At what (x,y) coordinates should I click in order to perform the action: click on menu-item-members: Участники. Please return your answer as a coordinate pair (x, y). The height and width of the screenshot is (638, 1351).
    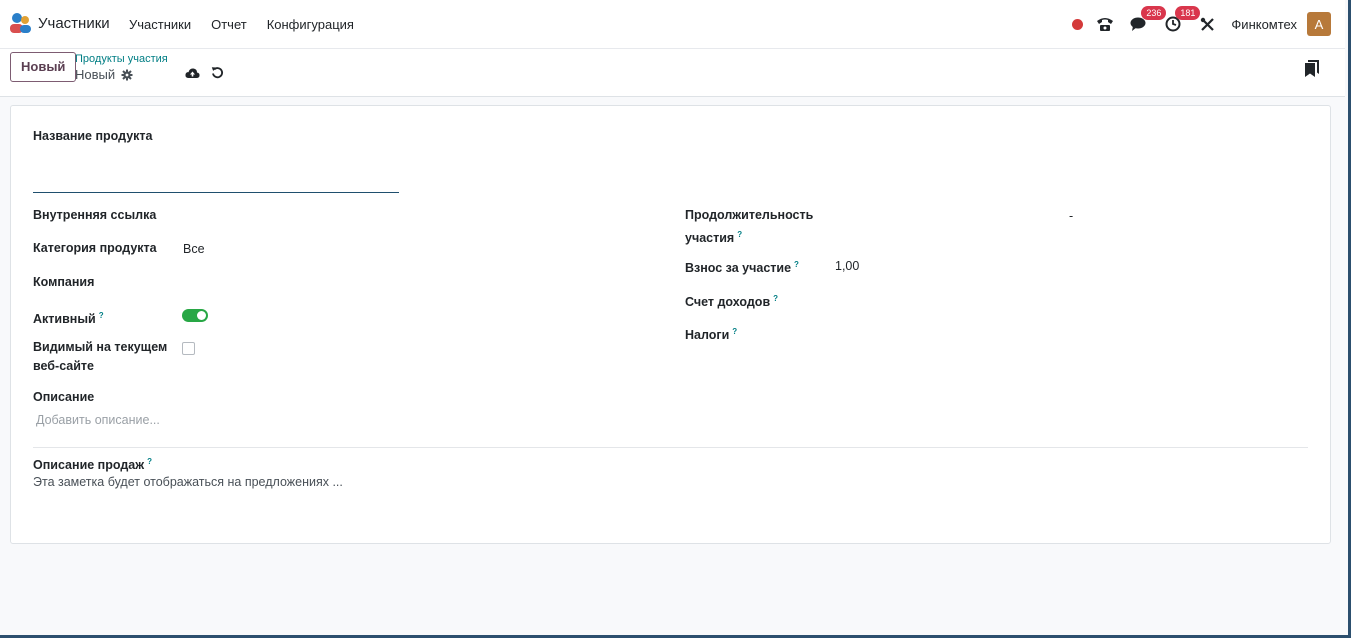
    Looking at the image, I should click on (160, 24).